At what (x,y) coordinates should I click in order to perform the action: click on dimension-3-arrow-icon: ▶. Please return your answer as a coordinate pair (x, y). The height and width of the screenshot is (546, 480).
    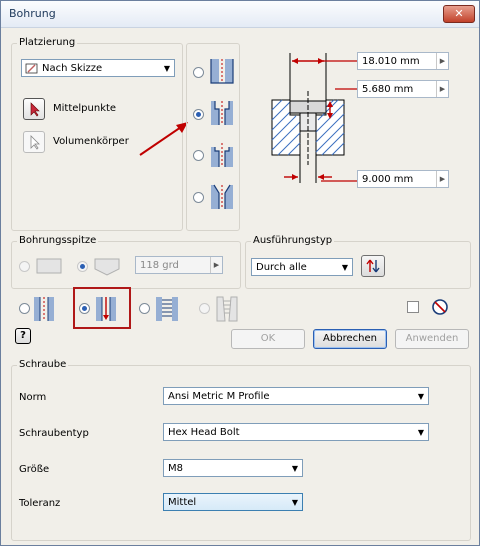
    Looking at the image, I should click on (442, 179).